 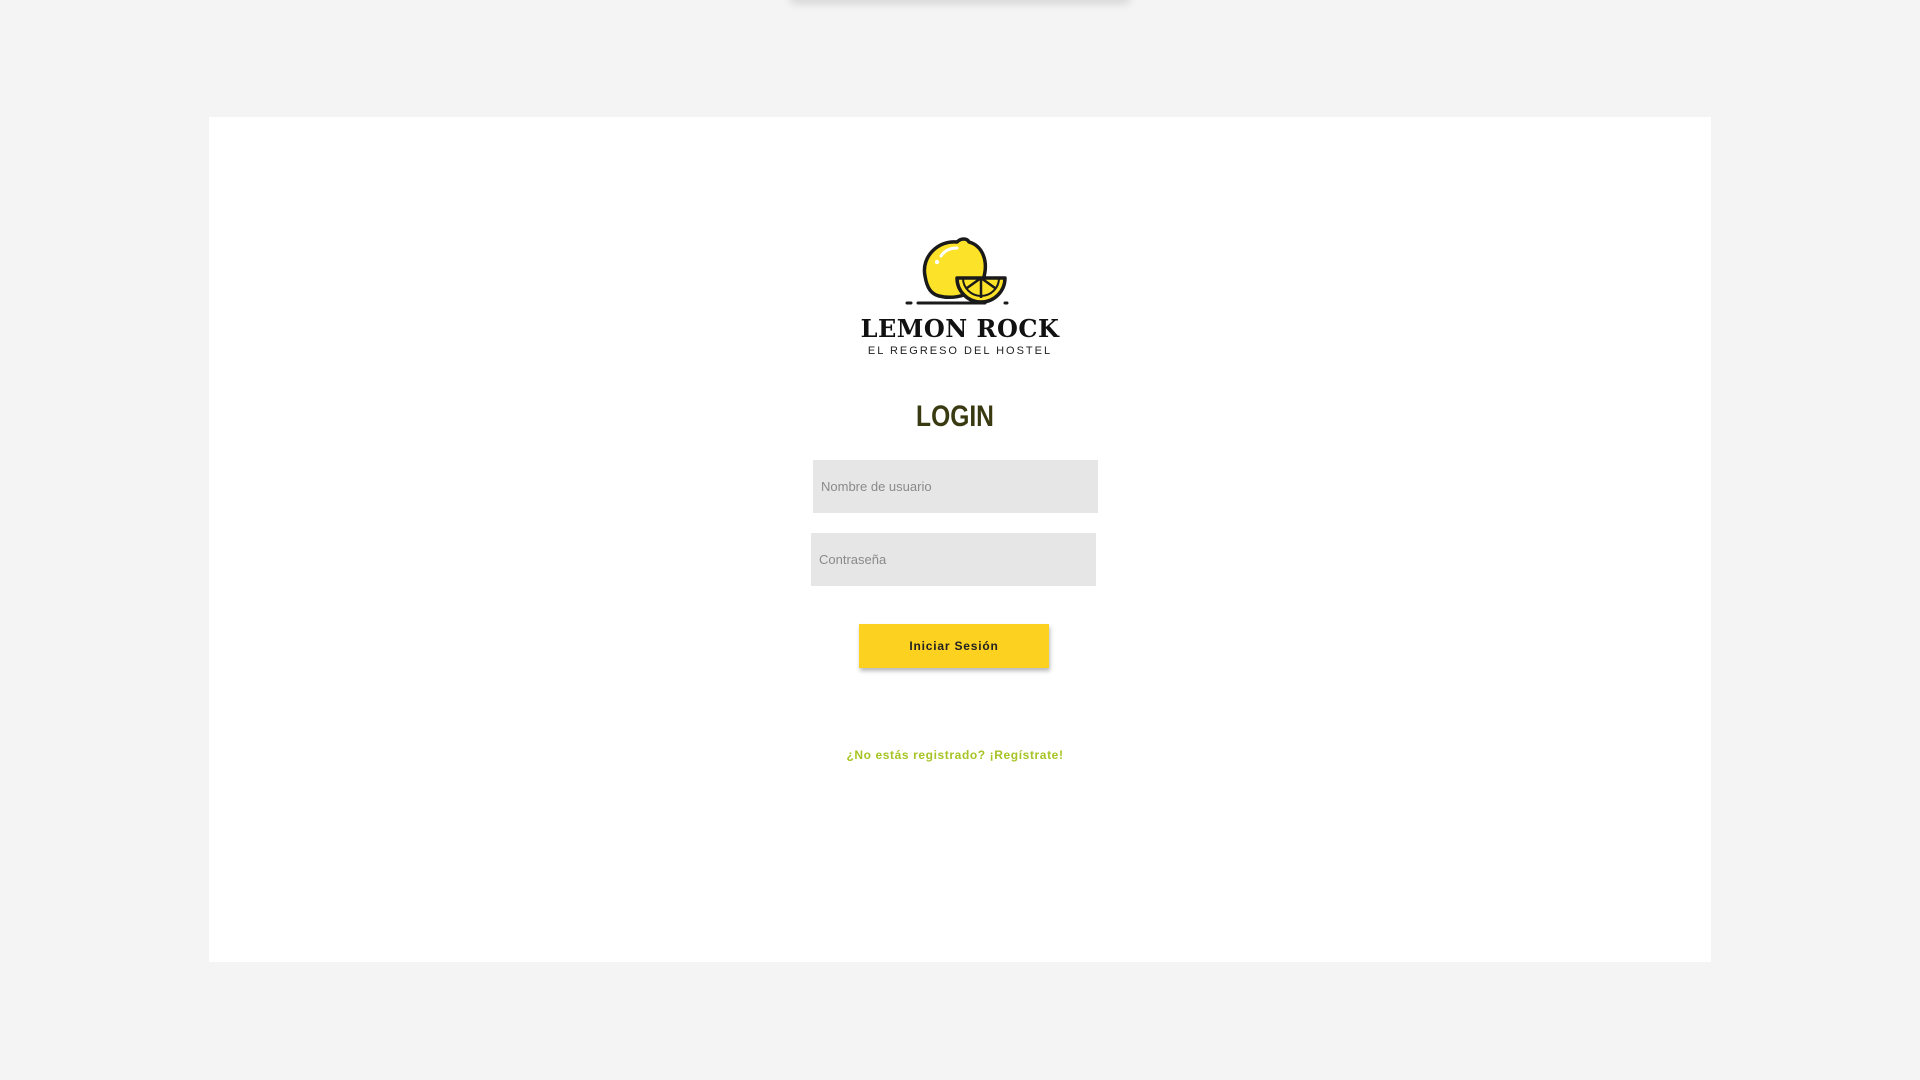 What do you see at coordinates (960, 351) in the screenshot?
I see `brand-tagline: EL REGRESO DEL HOSTEL` at bounding box center [960, 351].